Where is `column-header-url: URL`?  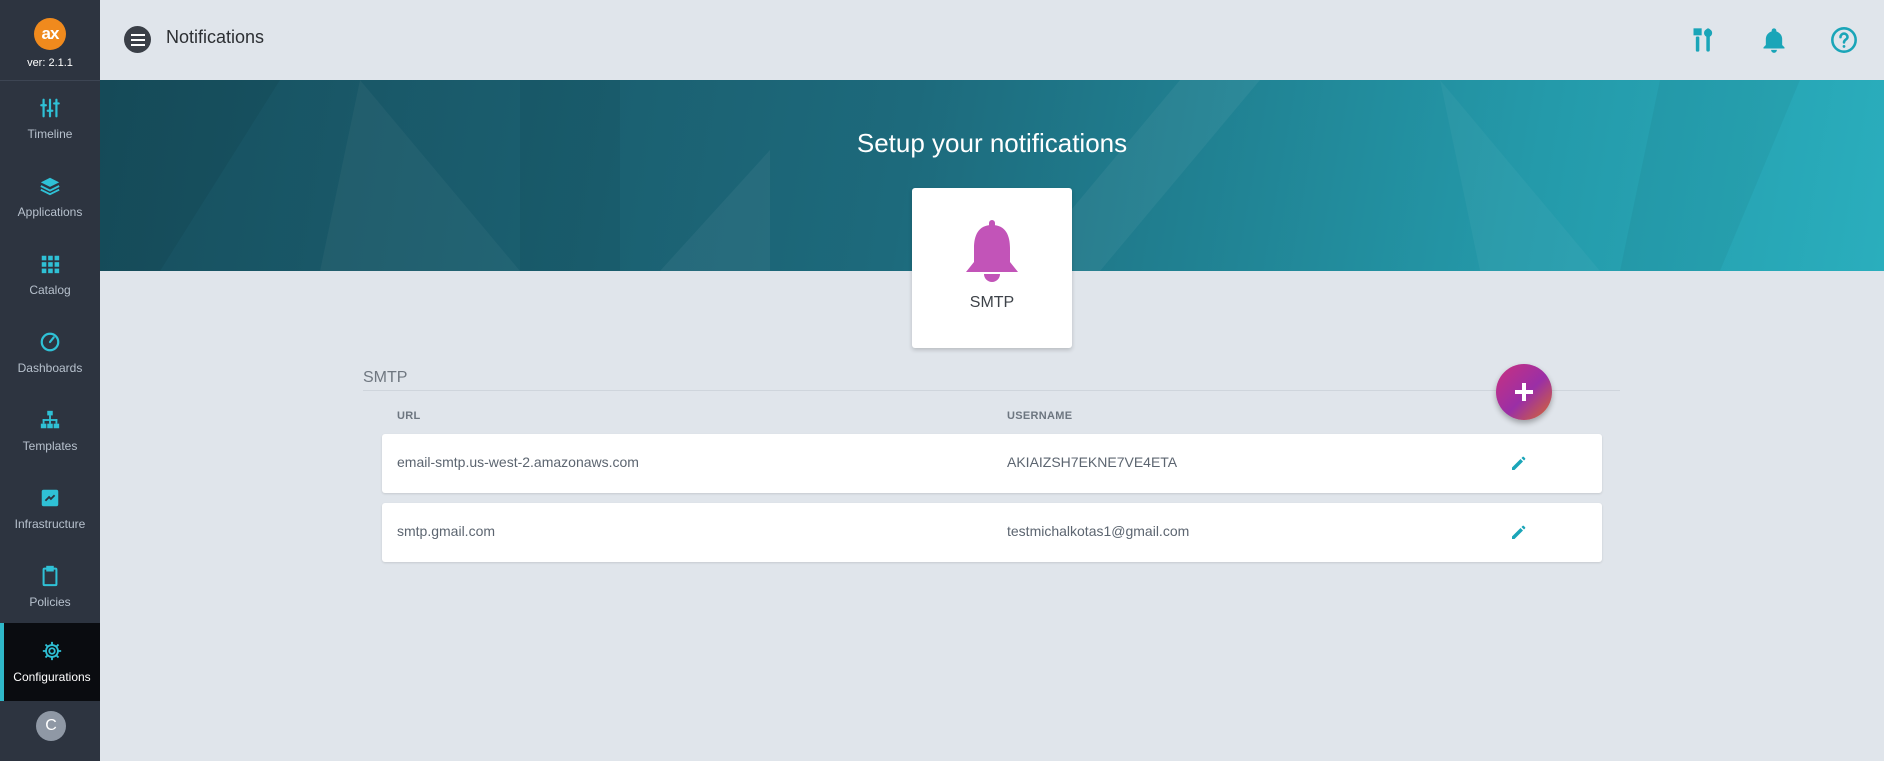 column-header-url: URL is located at coordinates (409, 416).